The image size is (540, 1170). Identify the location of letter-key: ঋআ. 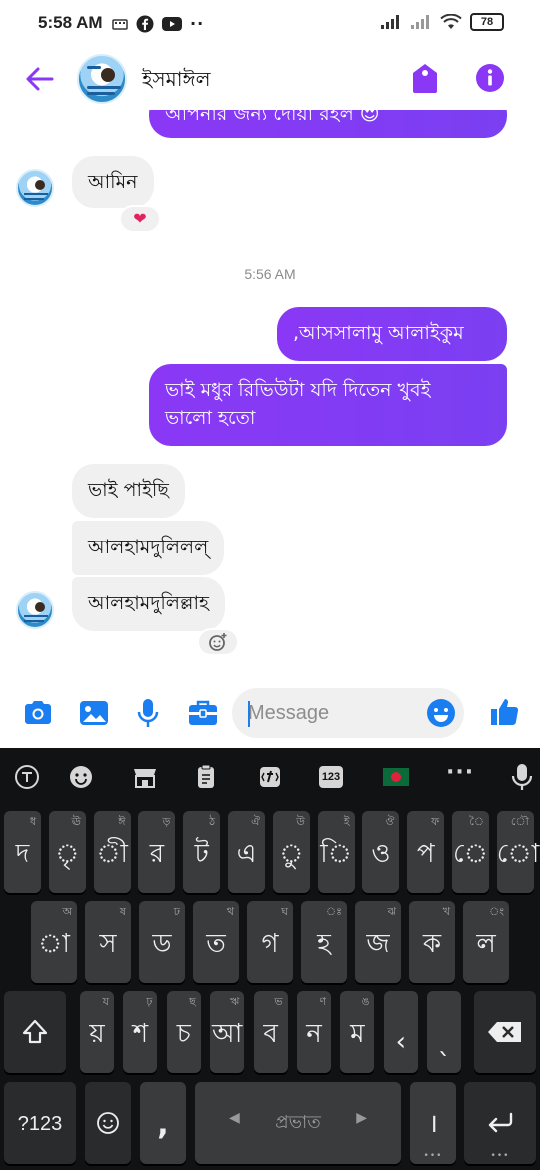
(227, 1032).